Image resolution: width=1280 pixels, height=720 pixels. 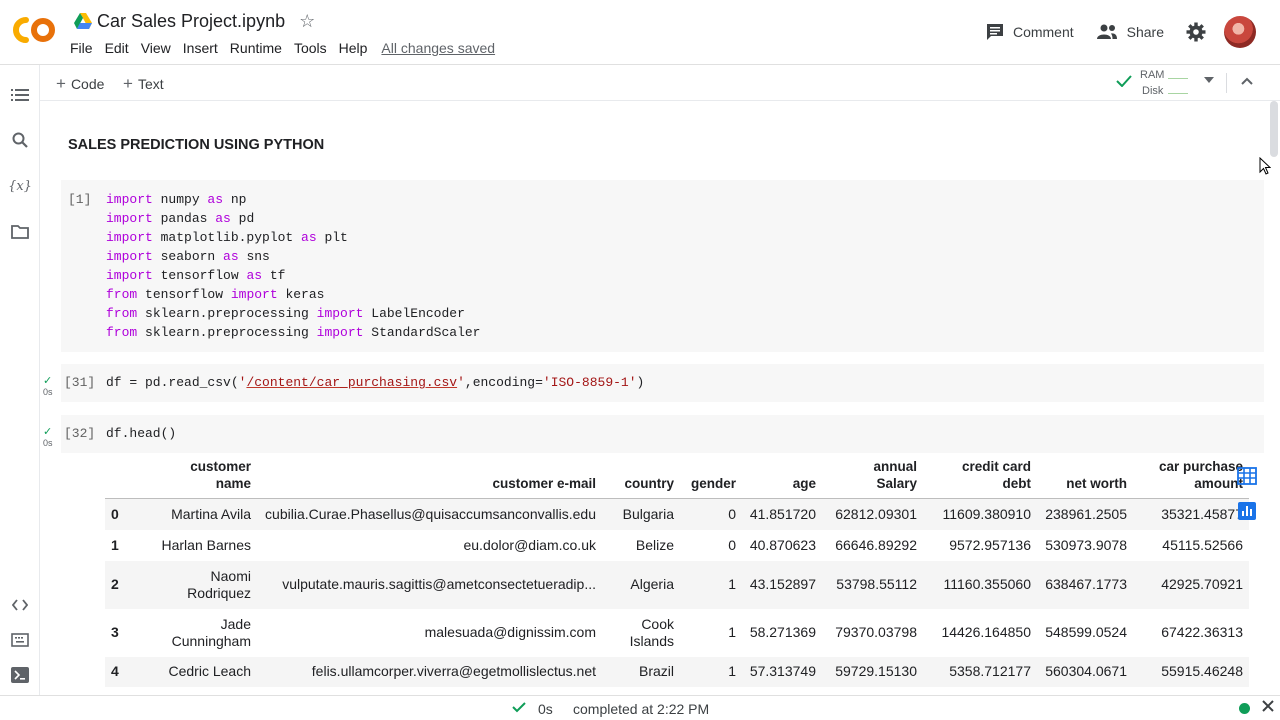 I want to click on cell-debt: 11609.380910, so click(x=987, y=513).